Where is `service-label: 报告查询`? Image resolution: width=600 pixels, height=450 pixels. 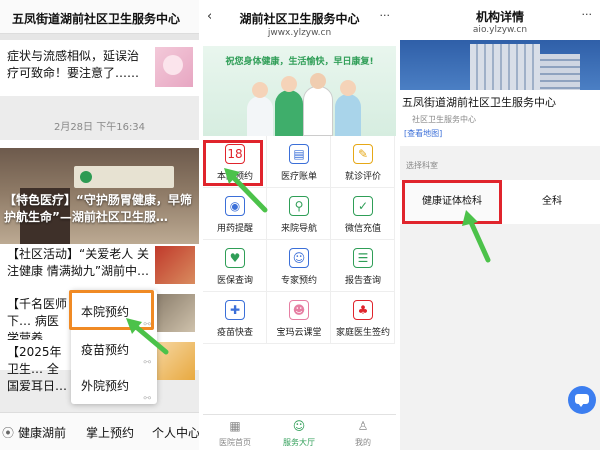
service-label: 报告查询 is located at coordinates (362, 281).